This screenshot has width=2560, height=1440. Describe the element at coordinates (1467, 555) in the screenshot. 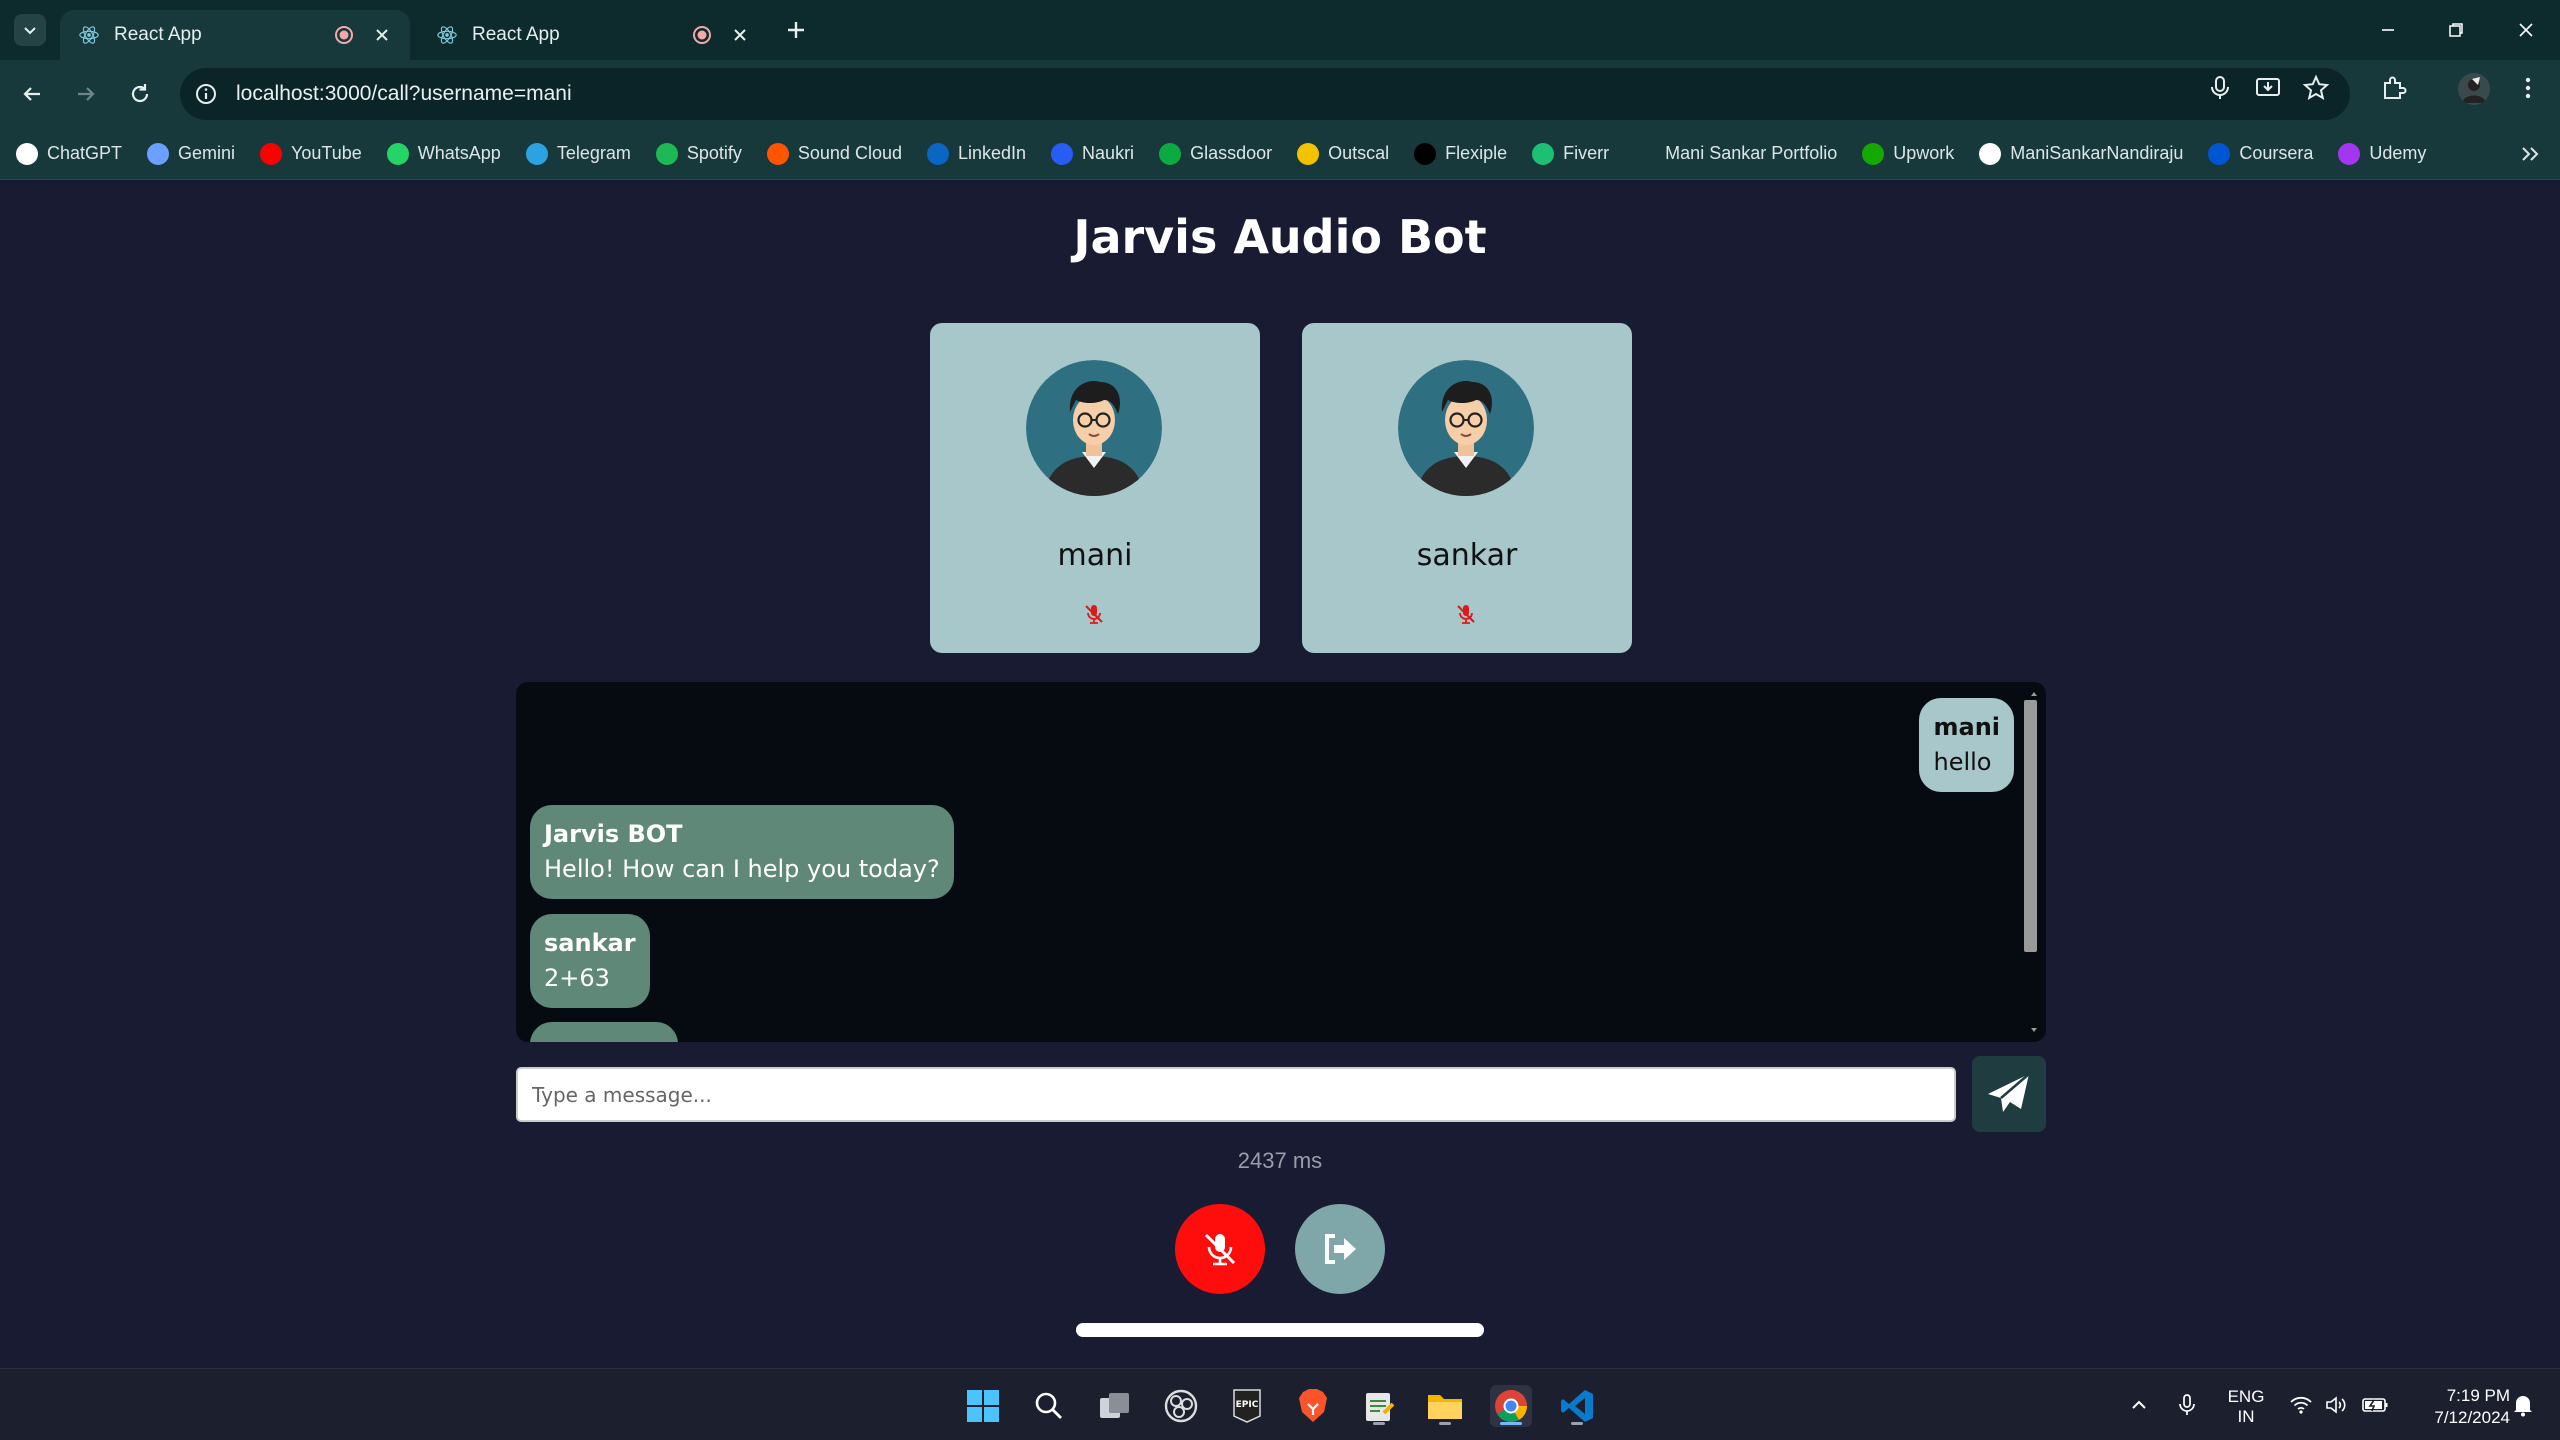

I see `participant-name: sankar` at that location.